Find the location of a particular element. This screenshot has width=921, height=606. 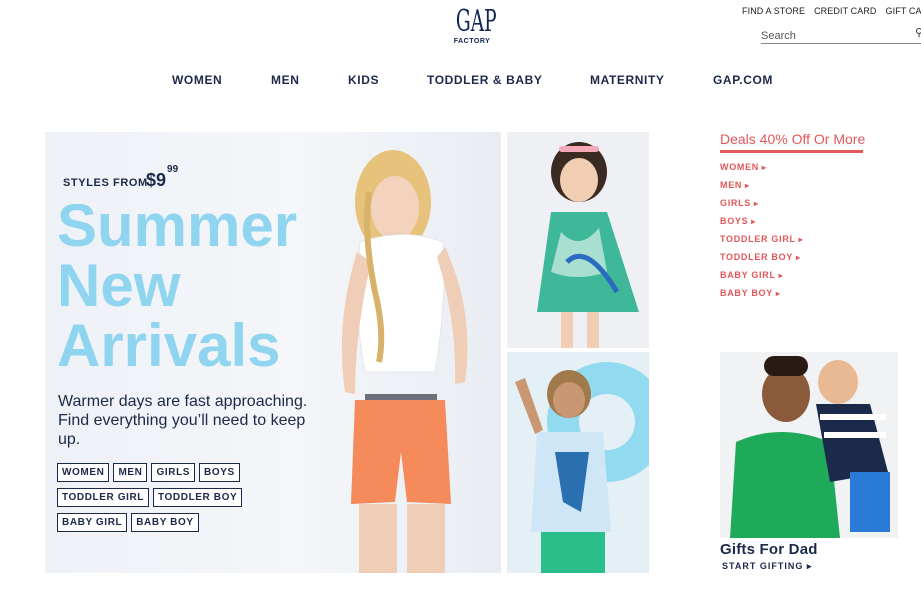

deals-girls-link: GIRLS is located at coordinates (761, 207).